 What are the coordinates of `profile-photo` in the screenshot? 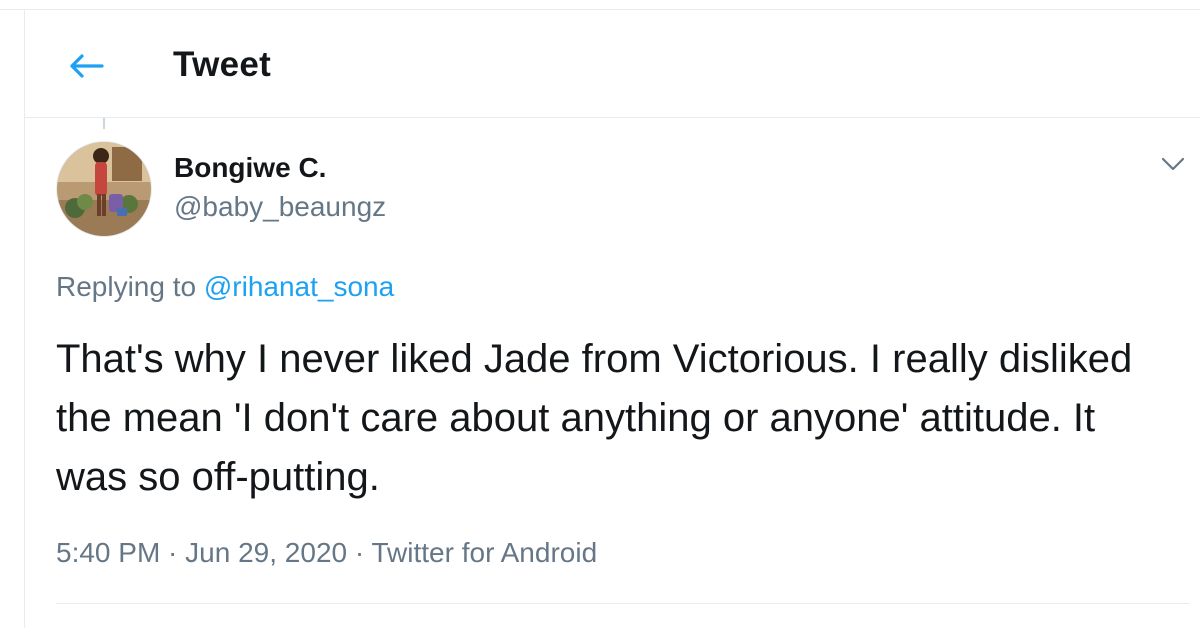 It's located at (104, 189).